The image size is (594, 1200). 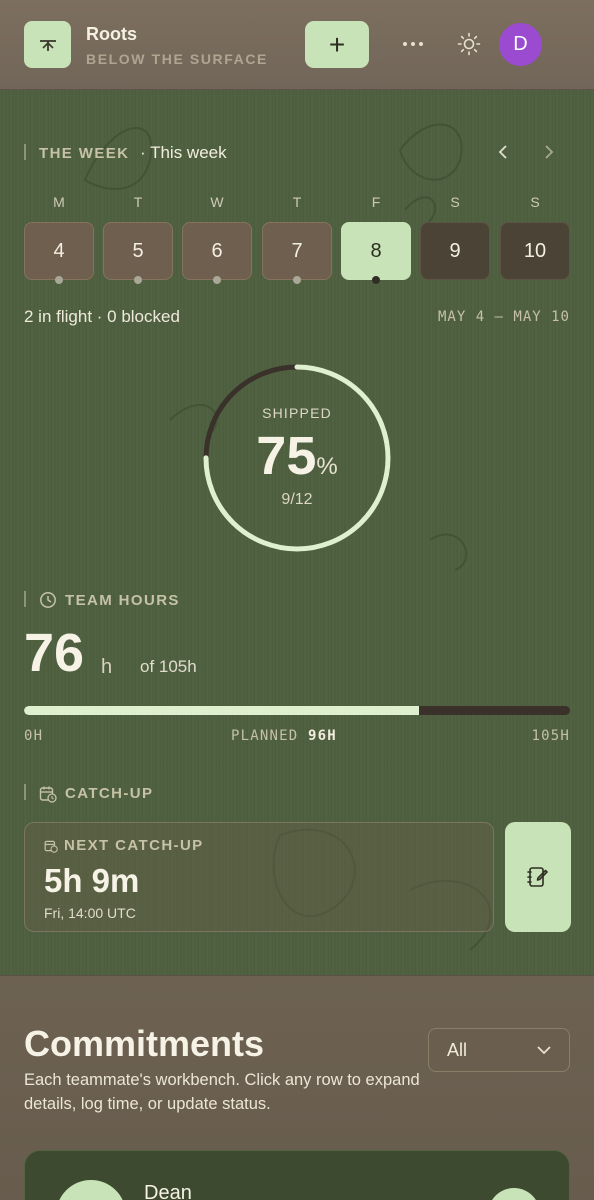 I want to click on week-section-label: THE WEEK, so click(x=84, y=153).